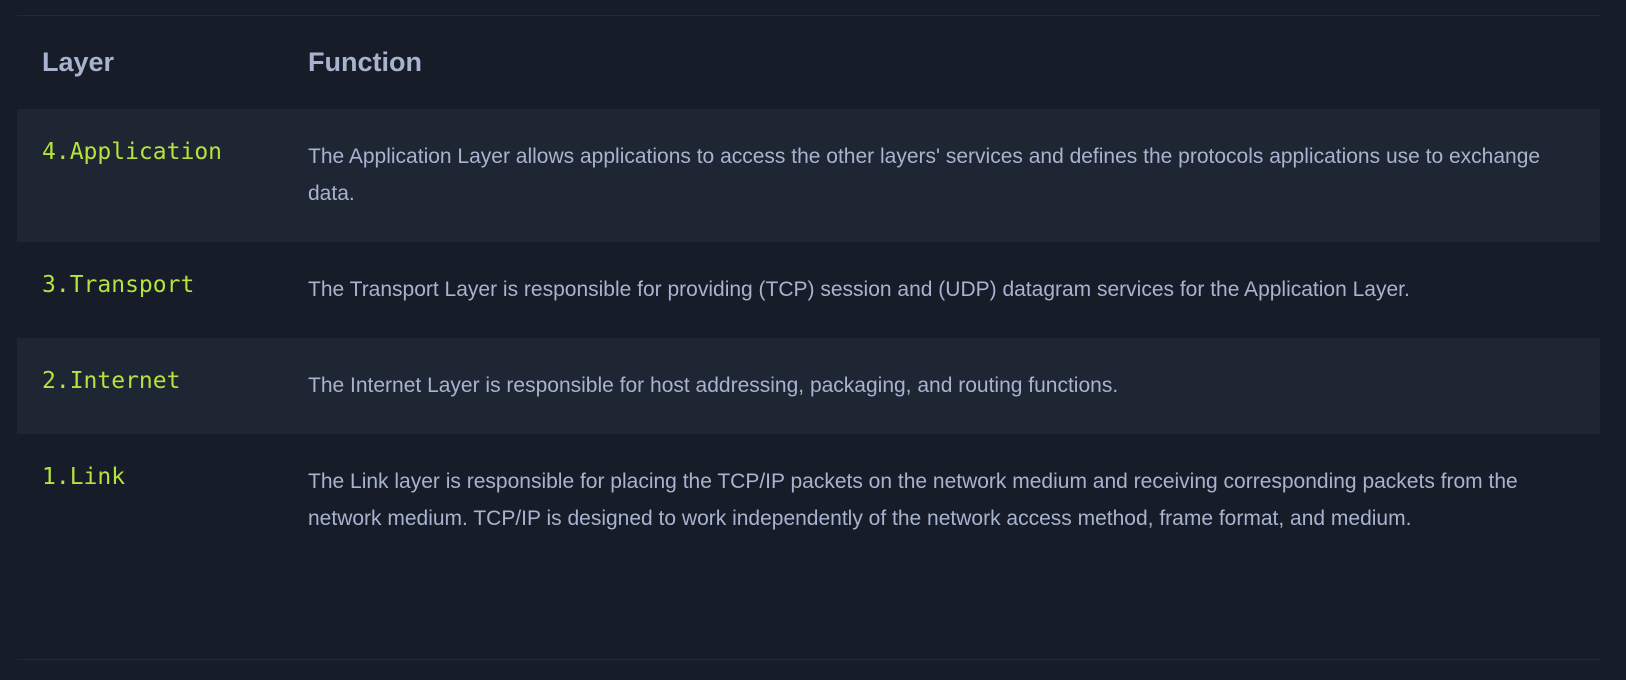 This screenshot has height=680, width=1626. I want to click on layer-name: 1.Link, so click(84, 477).